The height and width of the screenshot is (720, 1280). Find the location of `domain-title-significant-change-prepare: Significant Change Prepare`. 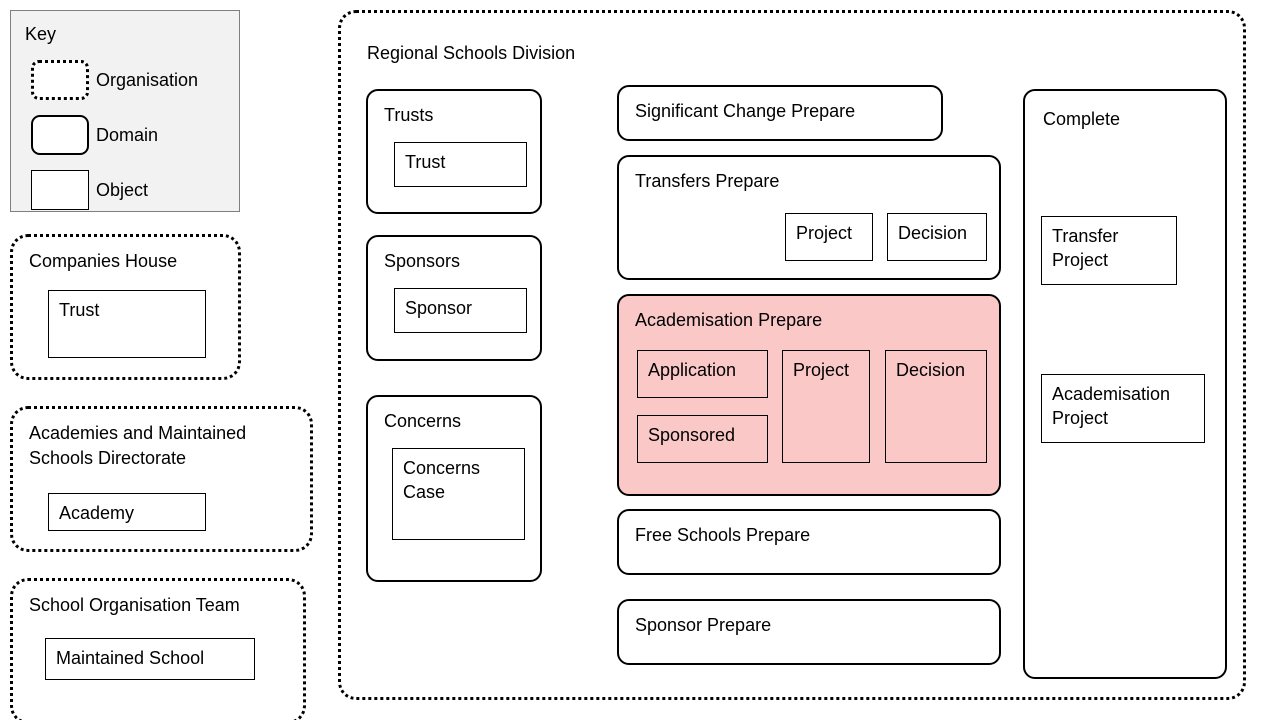

domain-title-significant-change-prepare: Significant Change Prepare is located at coordinates (745, 111).